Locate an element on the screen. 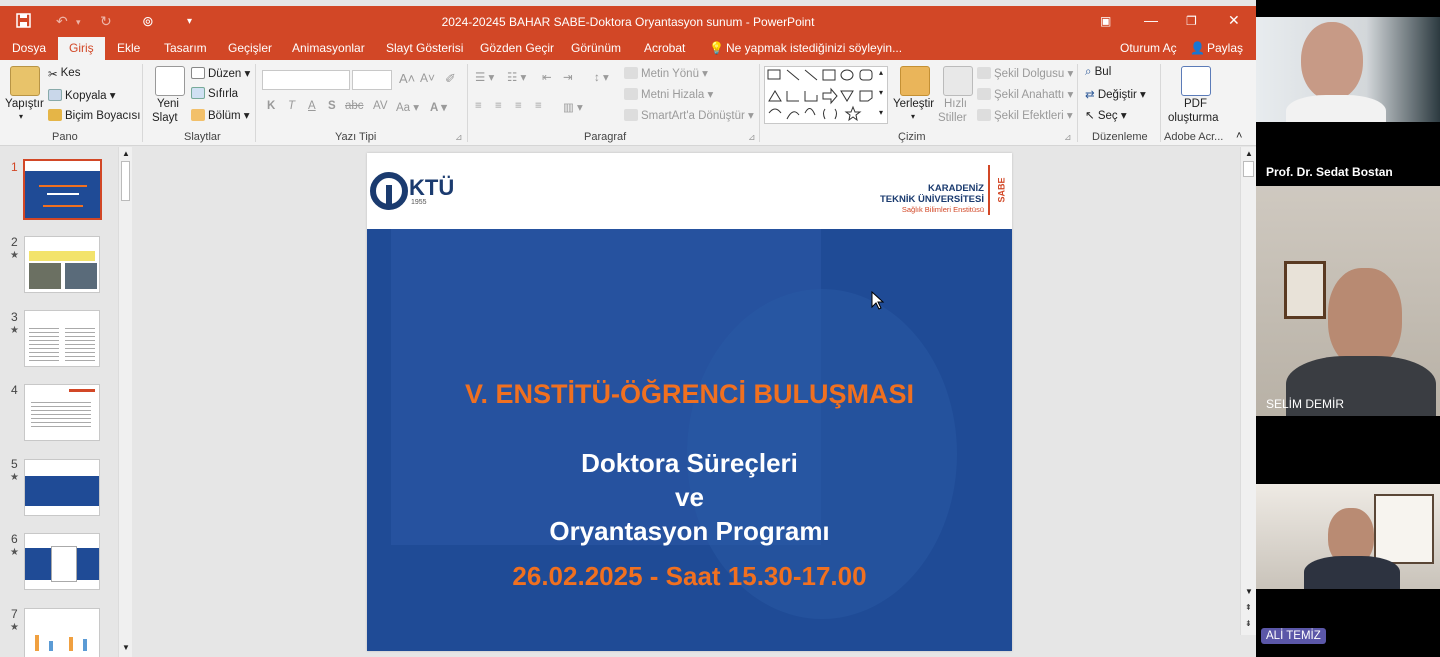  change-case-icon: Aa ▾ is located at coordinates (407, 107).